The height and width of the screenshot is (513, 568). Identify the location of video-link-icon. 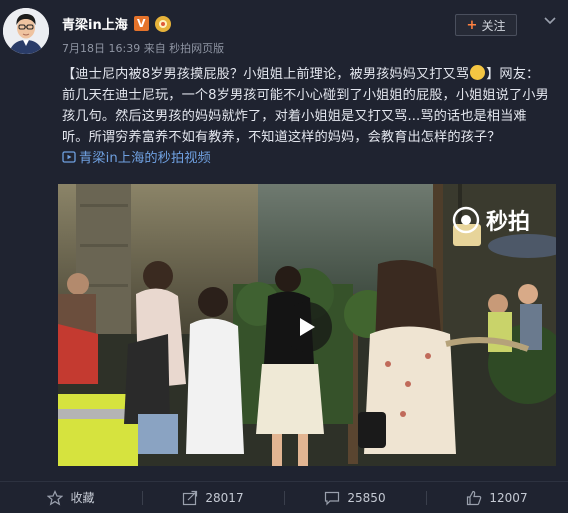
(69, 157).